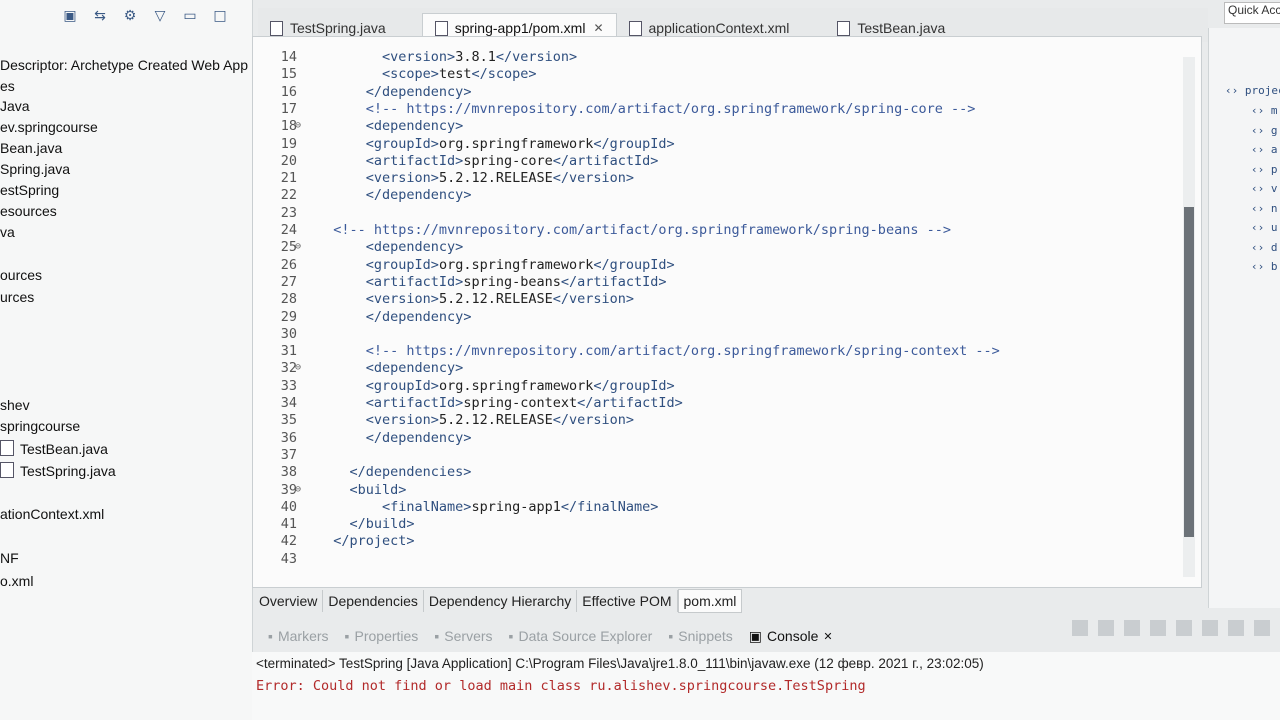  I want to click on editor-vertical-scrollbar, so click(1189, 317).